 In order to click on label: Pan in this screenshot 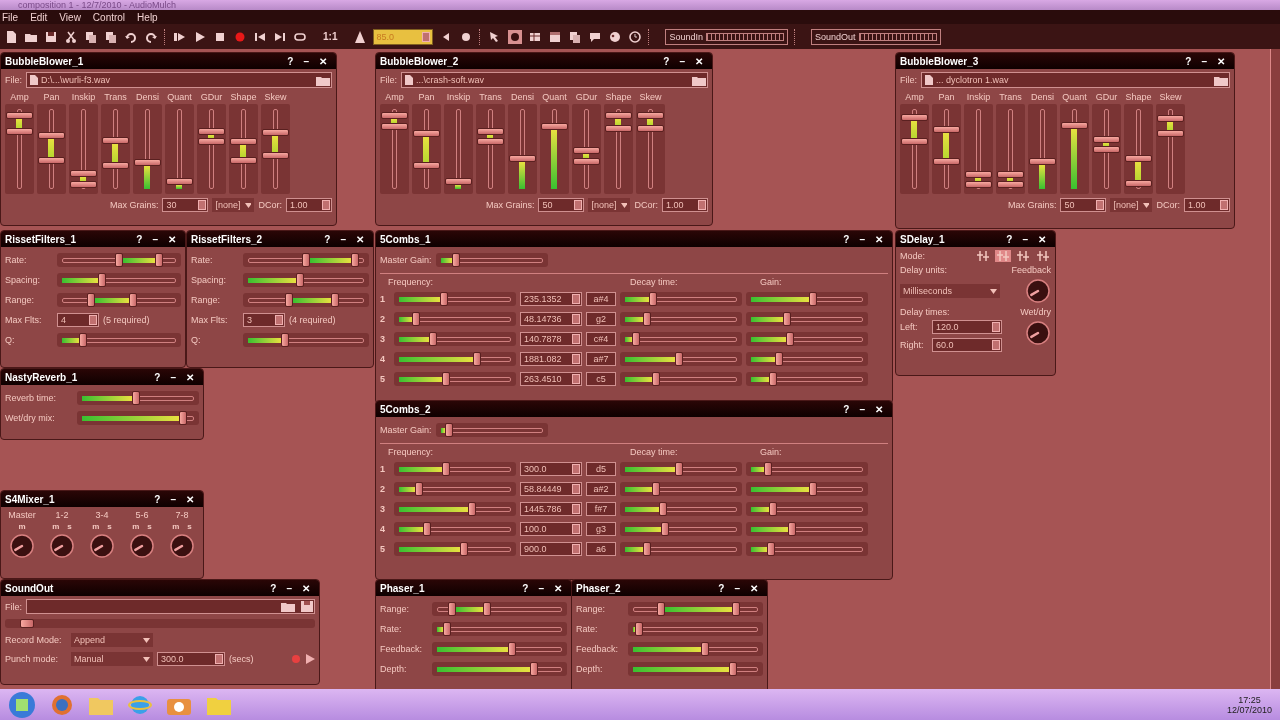, I will do `click(946, 97)`.